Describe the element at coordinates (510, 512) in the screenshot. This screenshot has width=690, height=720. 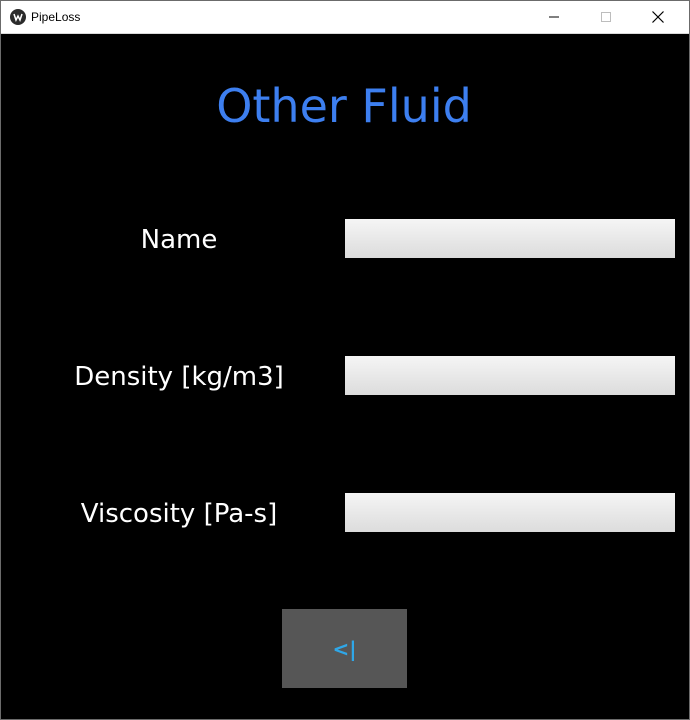
I see `viscosity-input` at that location.